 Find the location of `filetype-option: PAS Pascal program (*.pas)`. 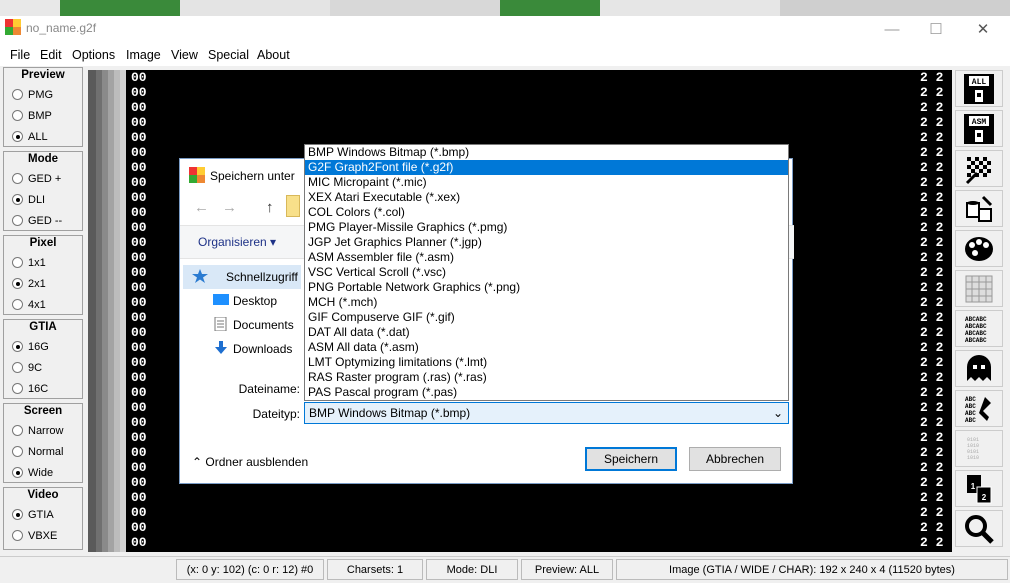

filetype-option: PAS Pascal program (*.pas) is located at coordinates (546, 392).